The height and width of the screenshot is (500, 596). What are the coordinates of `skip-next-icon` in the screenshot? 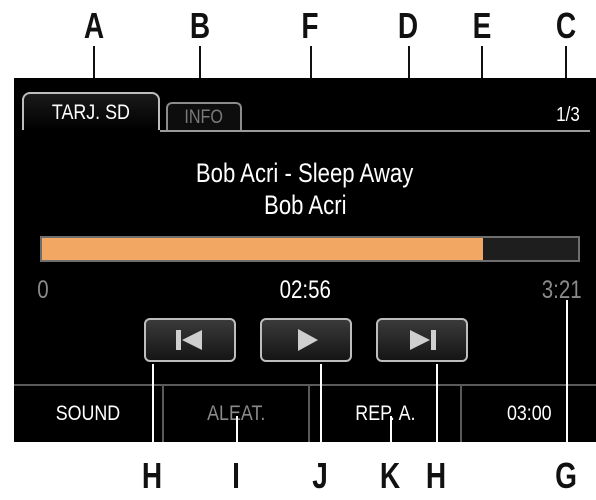 It's located at (423, 340).